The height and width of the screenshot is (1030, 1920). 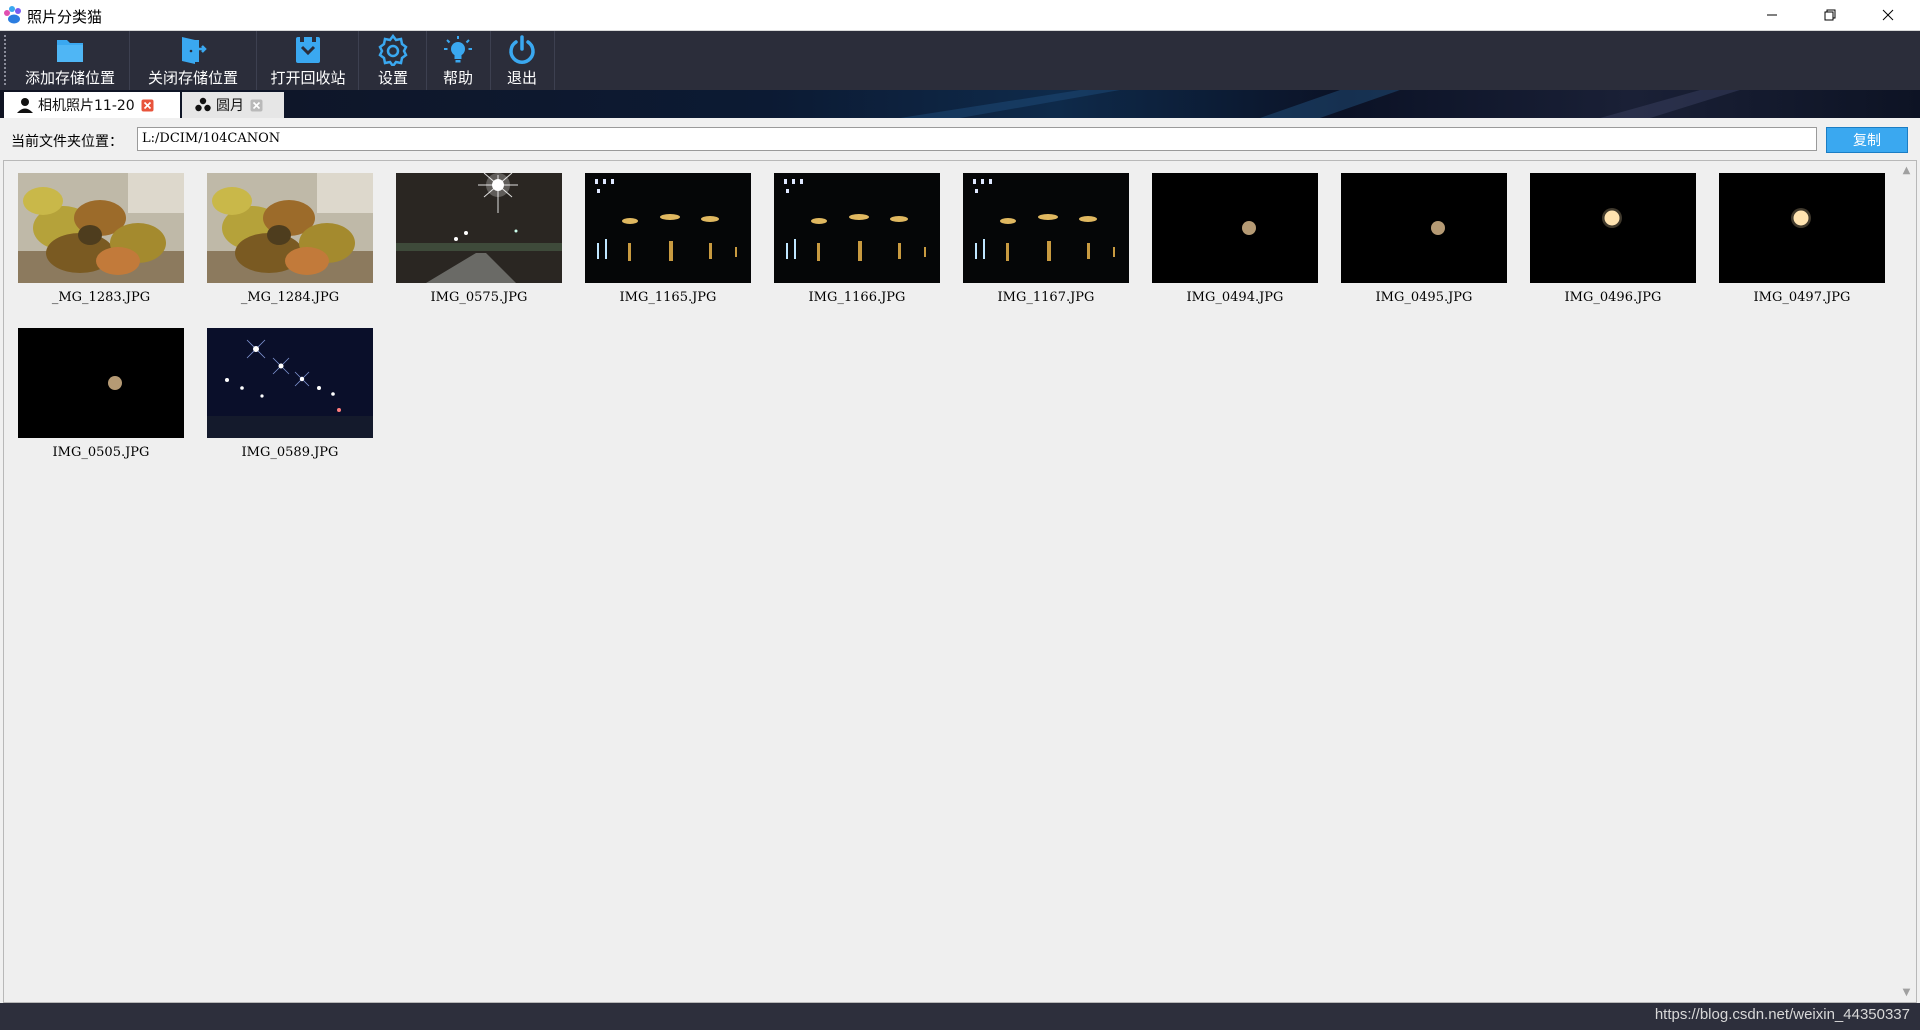 What do you see at coordinates (290, 452) in the screenshot?
I see `photo-filename: IMG_0589.JPG` at bounding box center [290, 452].